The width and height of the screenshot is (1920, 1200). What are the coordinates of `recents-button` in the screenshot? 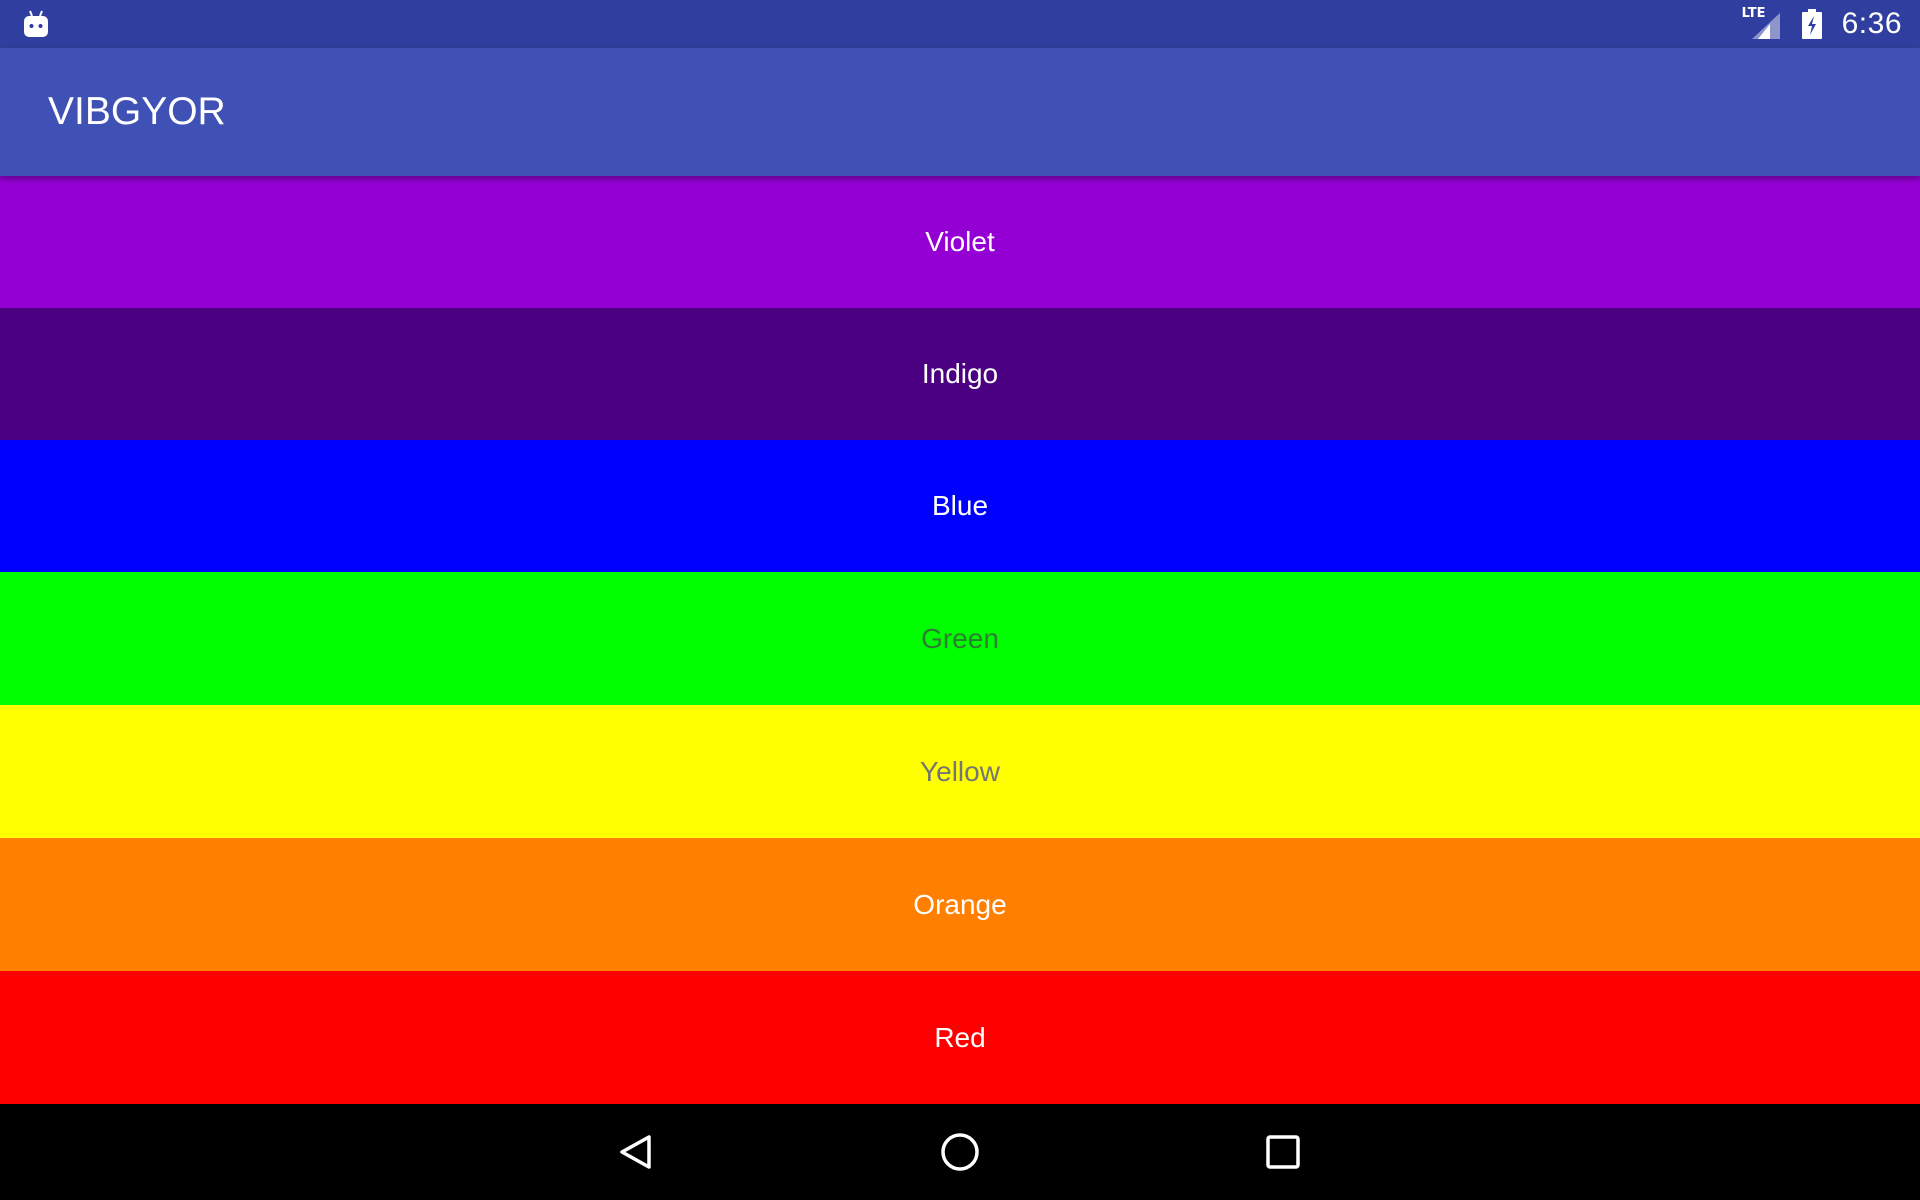 It's located at (1283, 1152).